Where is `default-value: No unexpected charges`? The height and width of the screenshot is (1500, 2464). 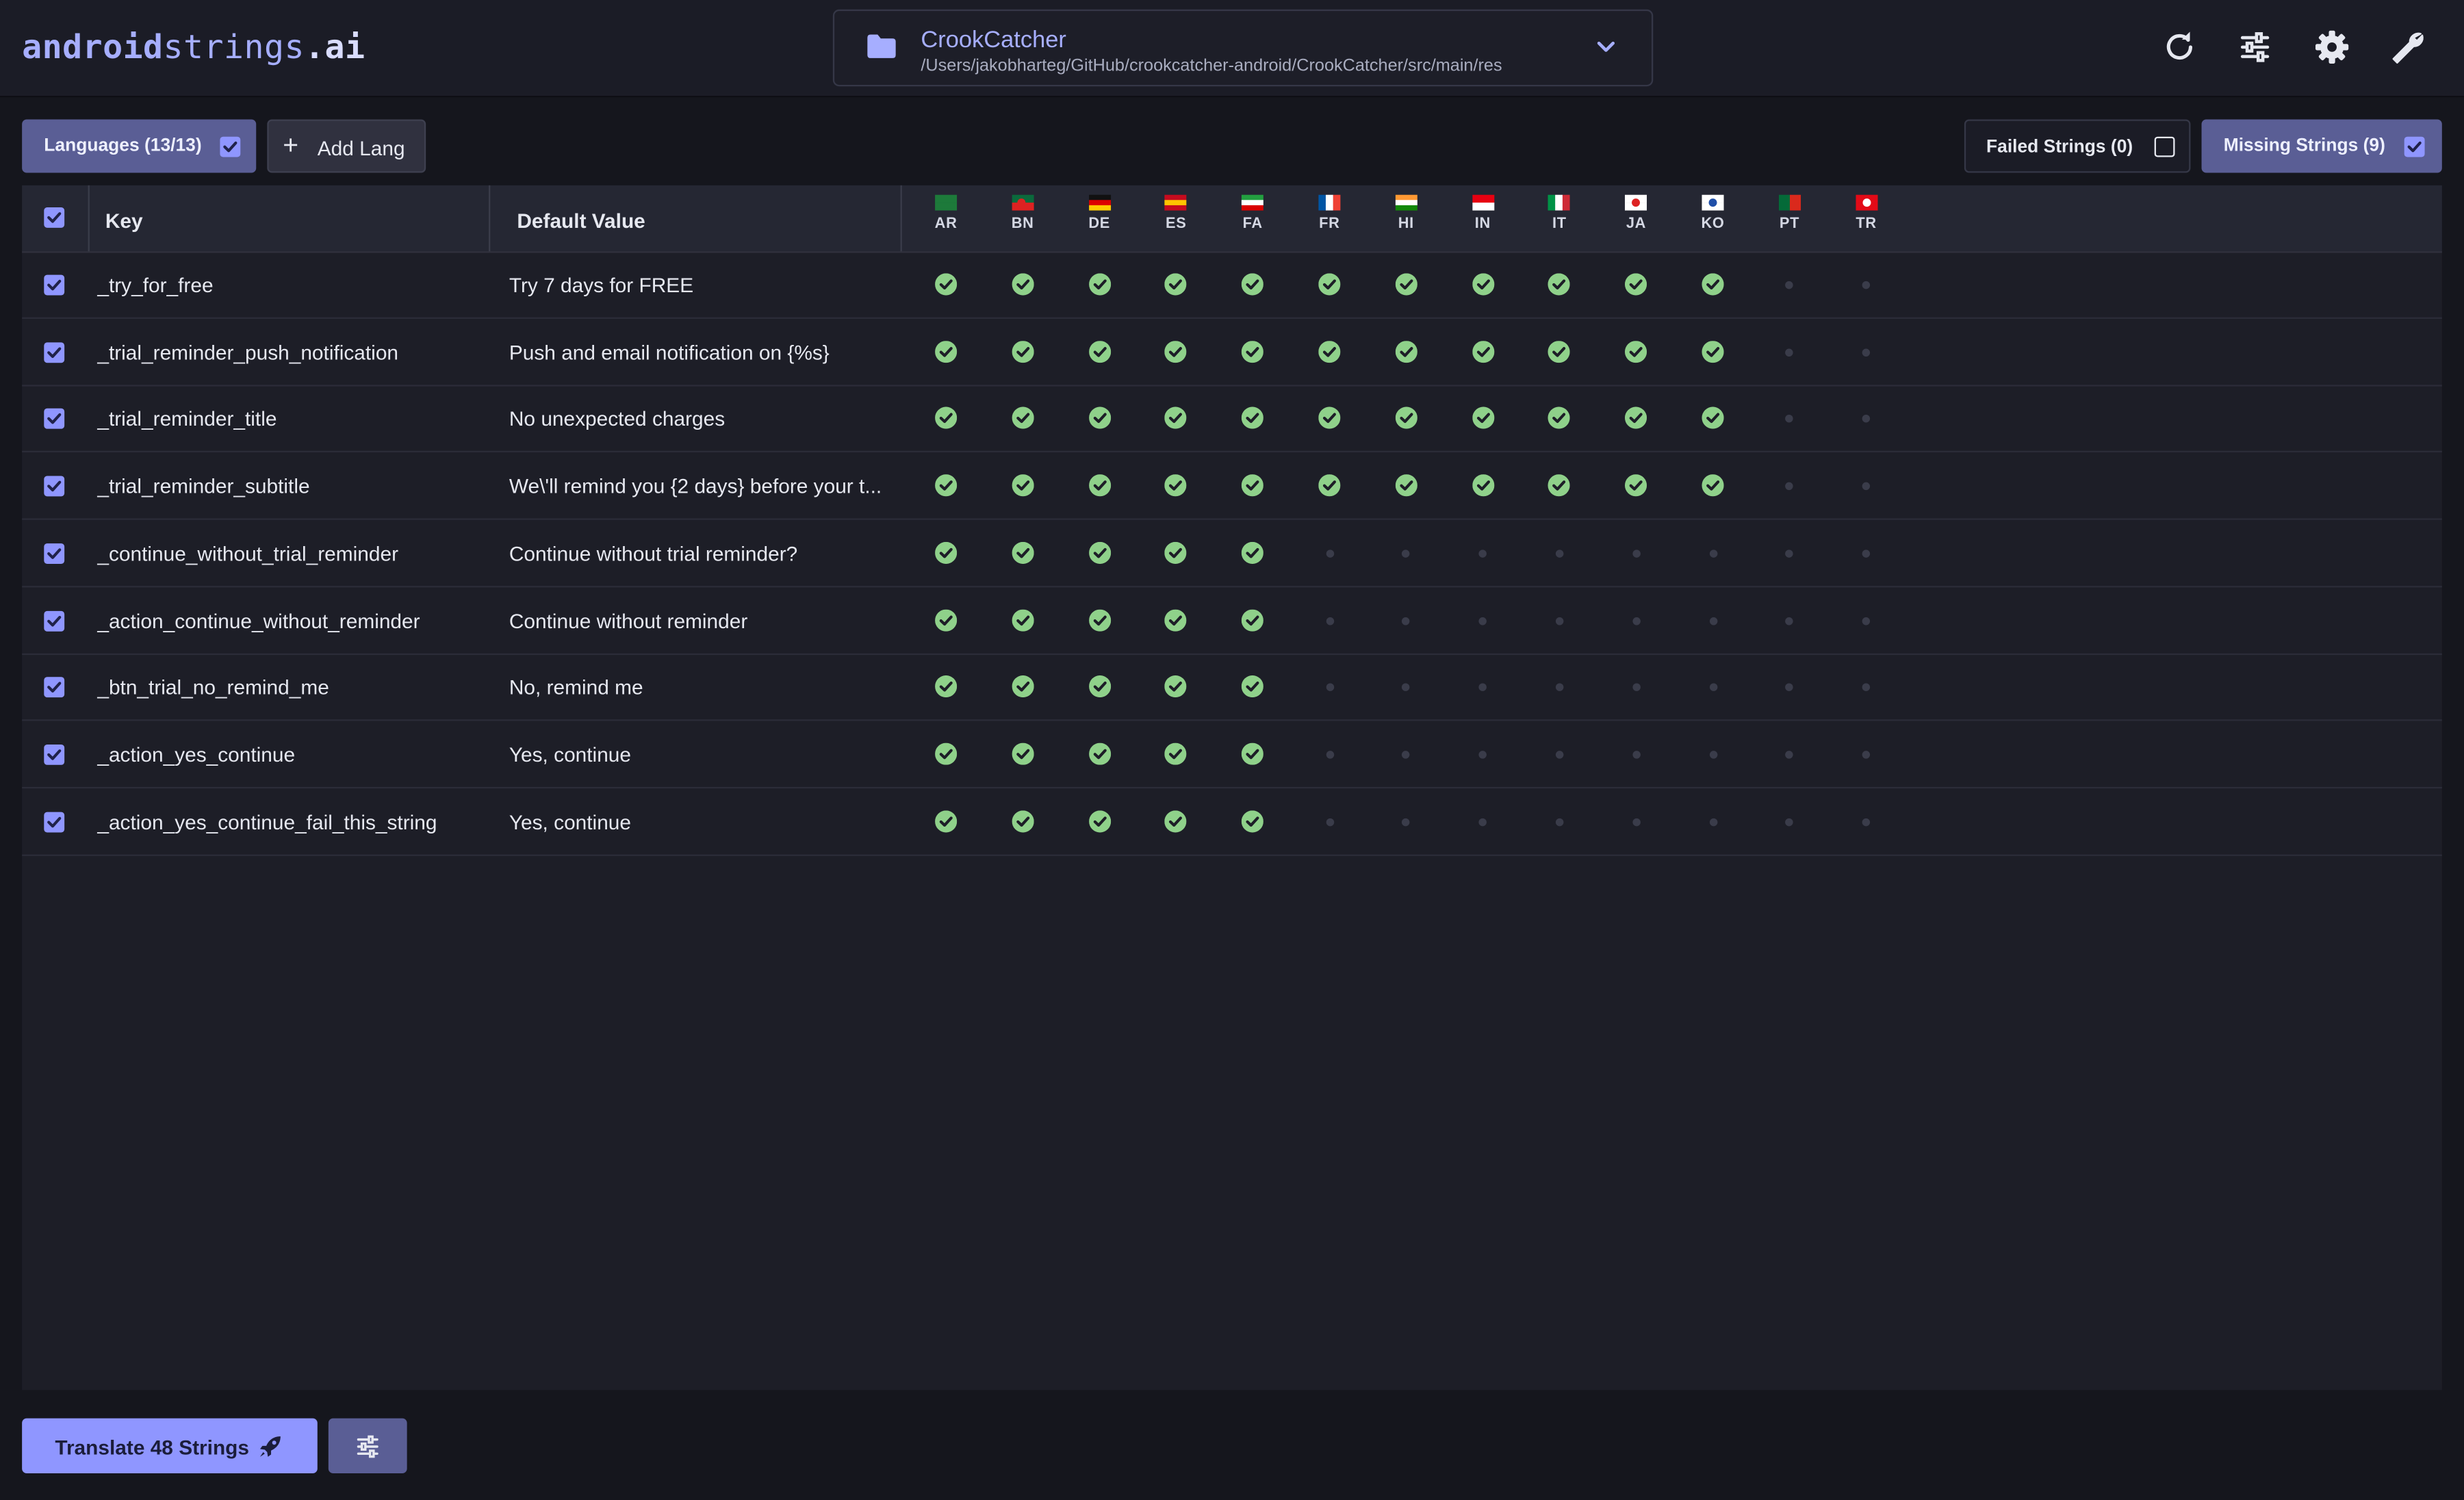 default-value: No unexpected charges is located at coordinates (701, 418).